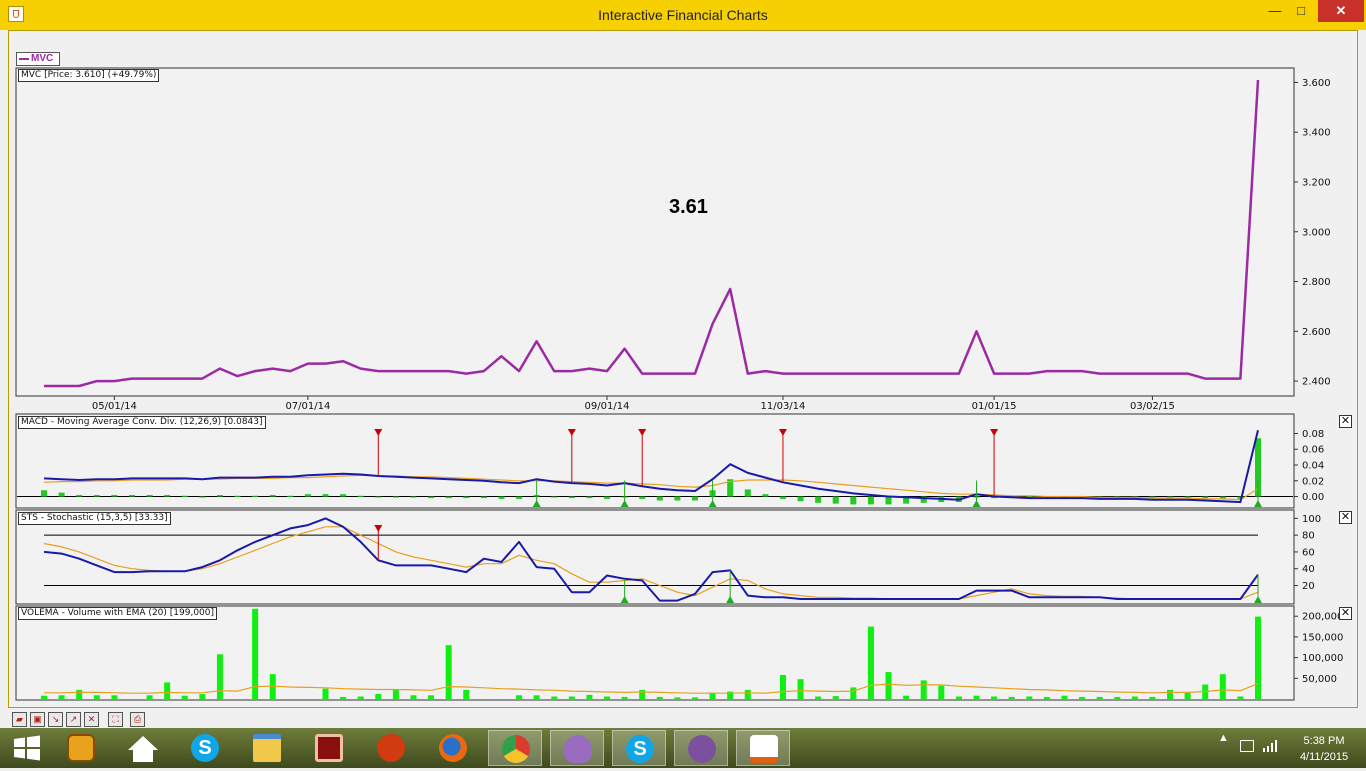 This screenshot has height=771, width=1366. I want to click on close-volema-pane-button: ✕, so click(1345, 613).